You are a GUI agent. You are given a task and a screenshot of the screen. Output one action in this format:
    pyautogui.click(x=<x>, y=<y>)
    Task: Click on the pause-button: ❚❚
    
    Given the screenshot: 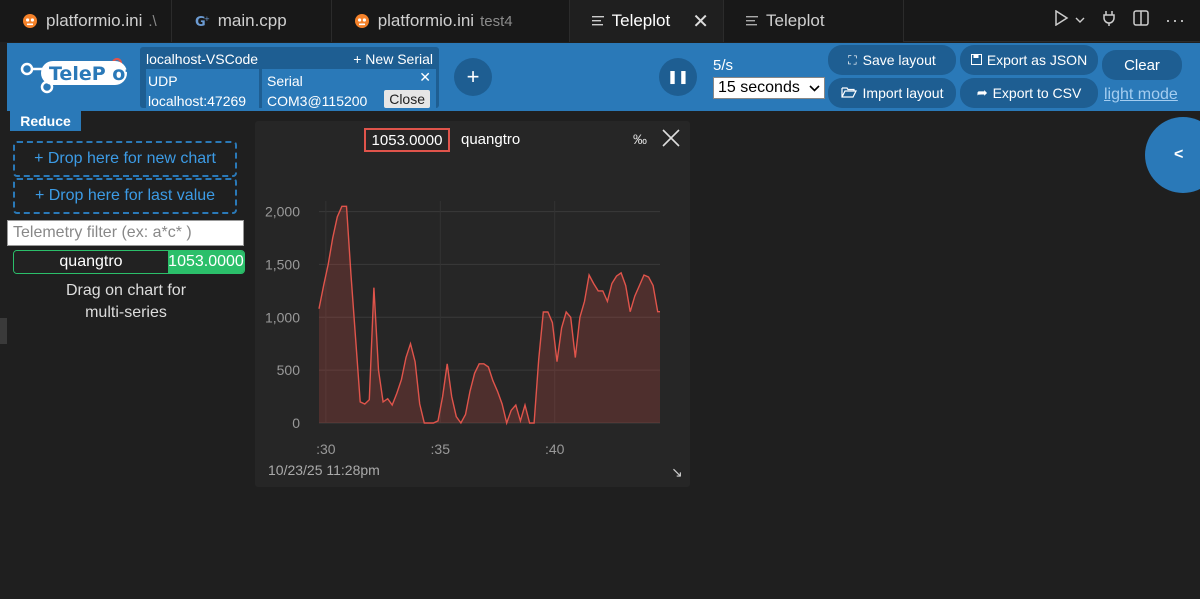 What is the action you would take?
    pyautogui.click(x=678, y=77)
    